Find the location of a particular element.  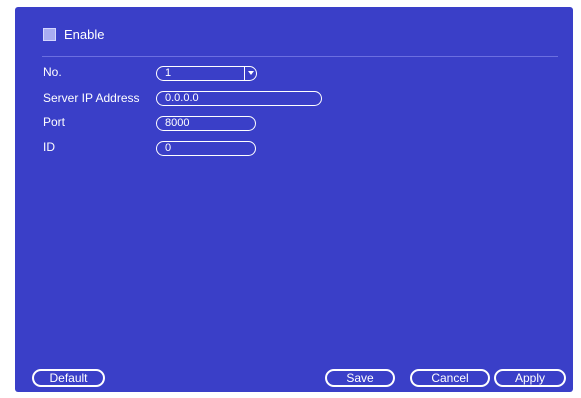

server-ip-input: 0.0.0.0 is located at coordinates (239, 98).